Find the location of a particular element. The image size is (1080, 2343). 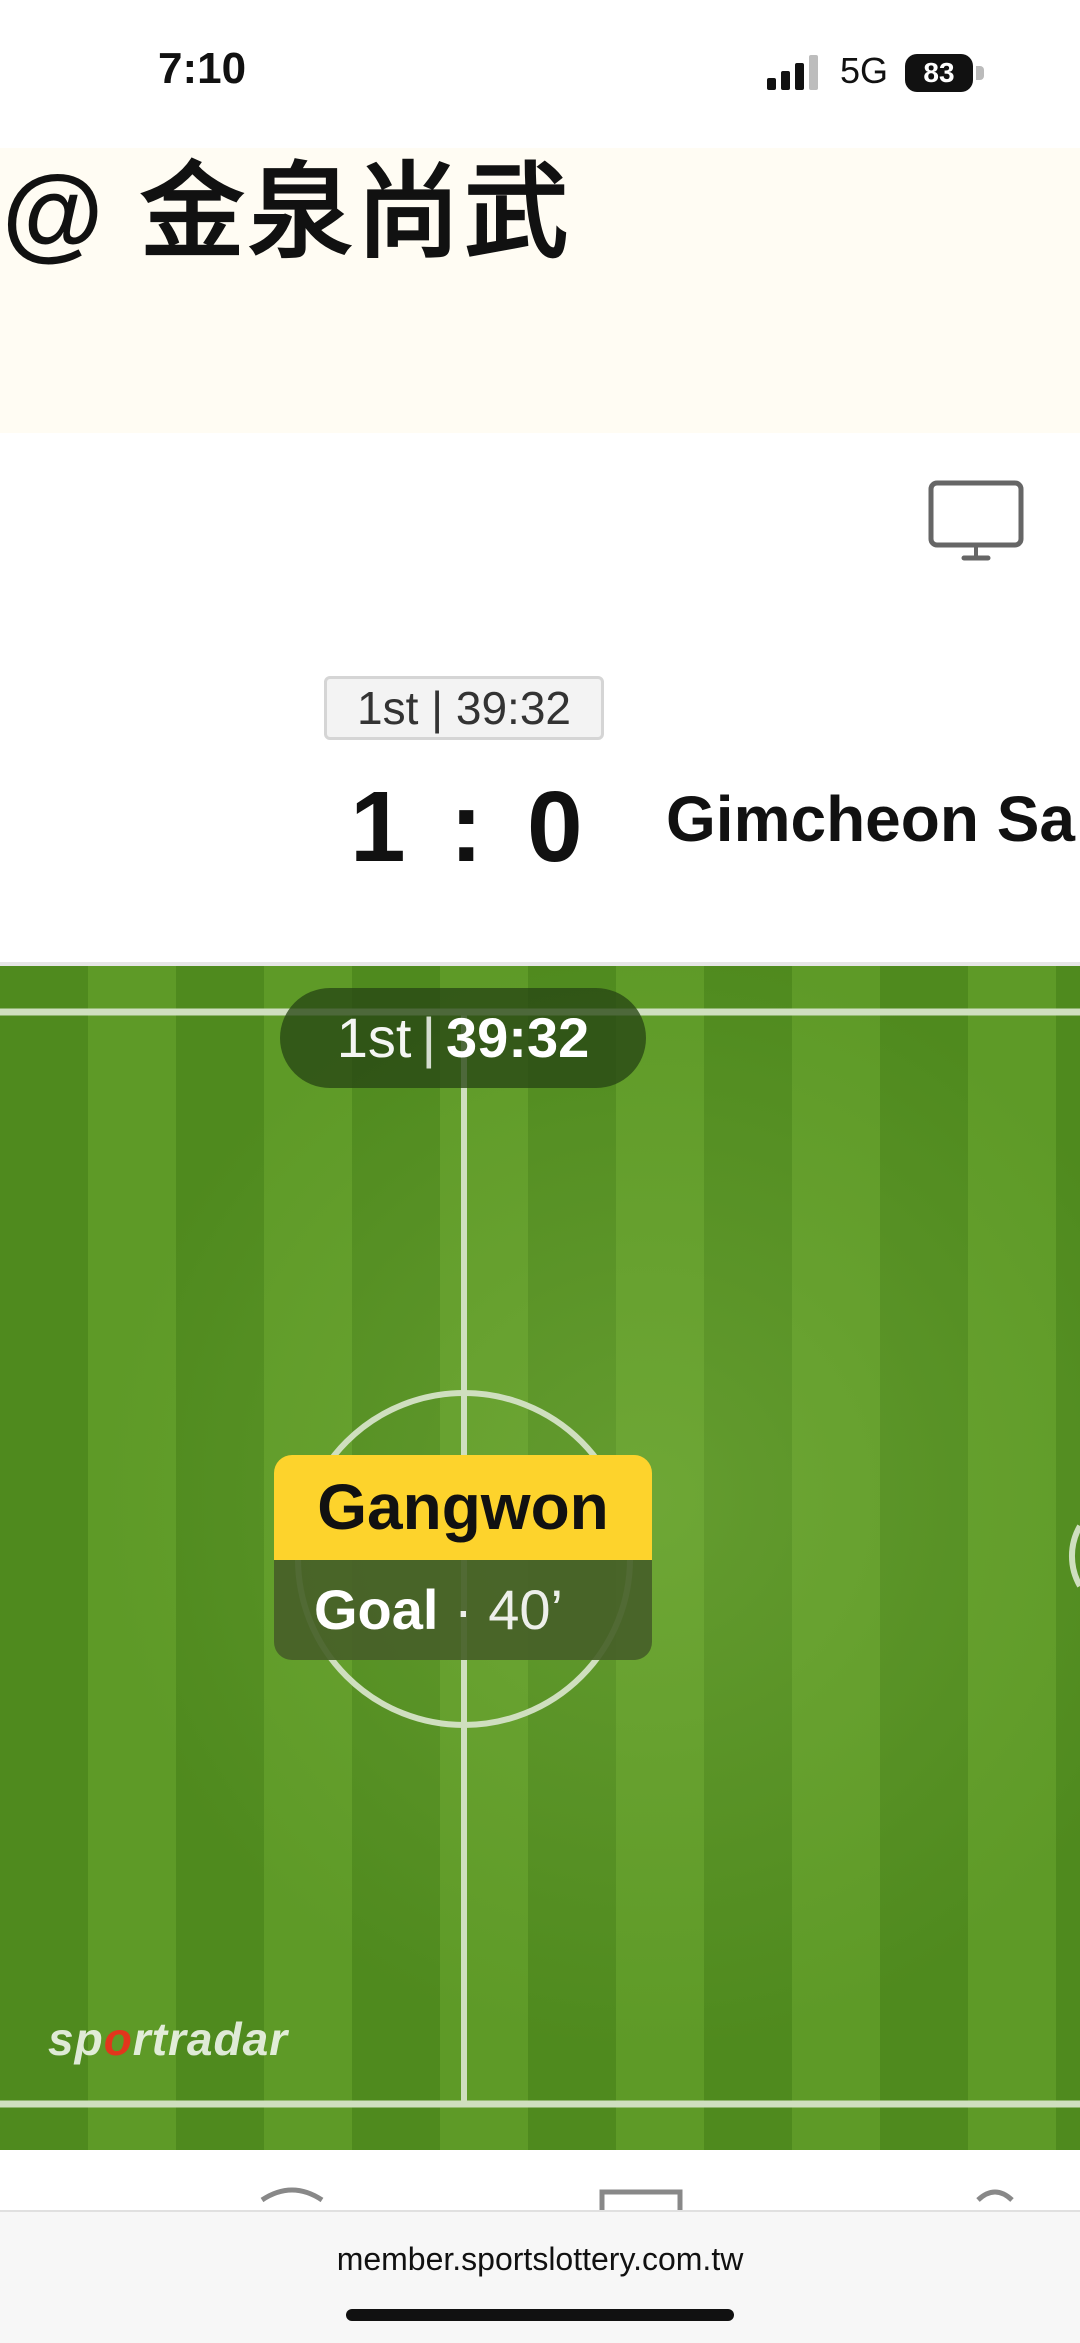

clock-period: 1st is located at coordinates (374, 1037).